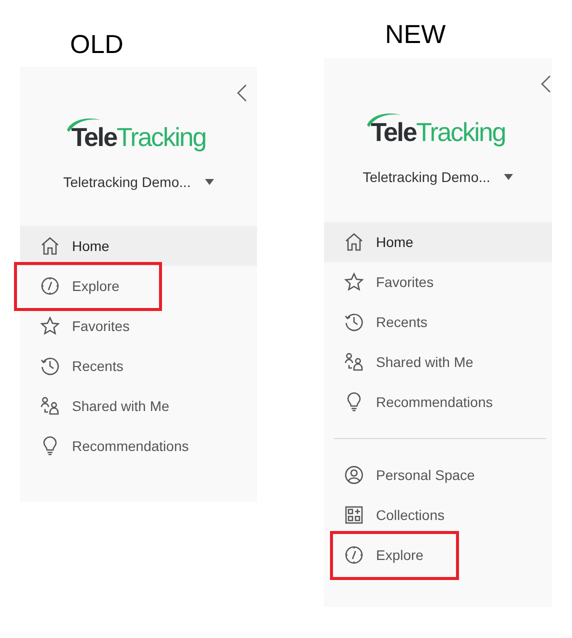 This screenshot has width=572, height=638. What do you see at coordinates (438, 475) in the screenshot?
I see `nav-item: Personal Space` at bounding box center [438, 475].